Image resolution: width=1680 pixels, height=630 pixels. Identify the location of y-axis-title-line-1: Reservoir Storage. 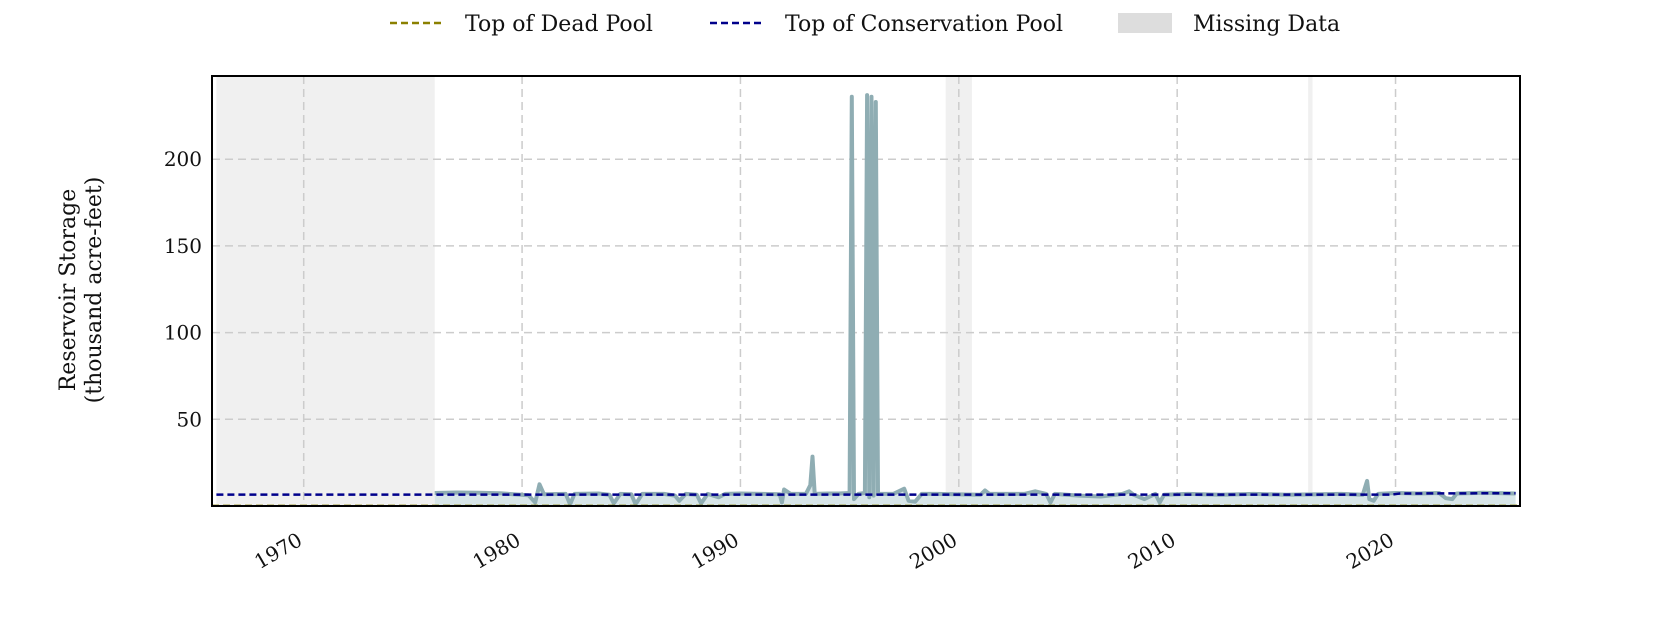
(68, 290).